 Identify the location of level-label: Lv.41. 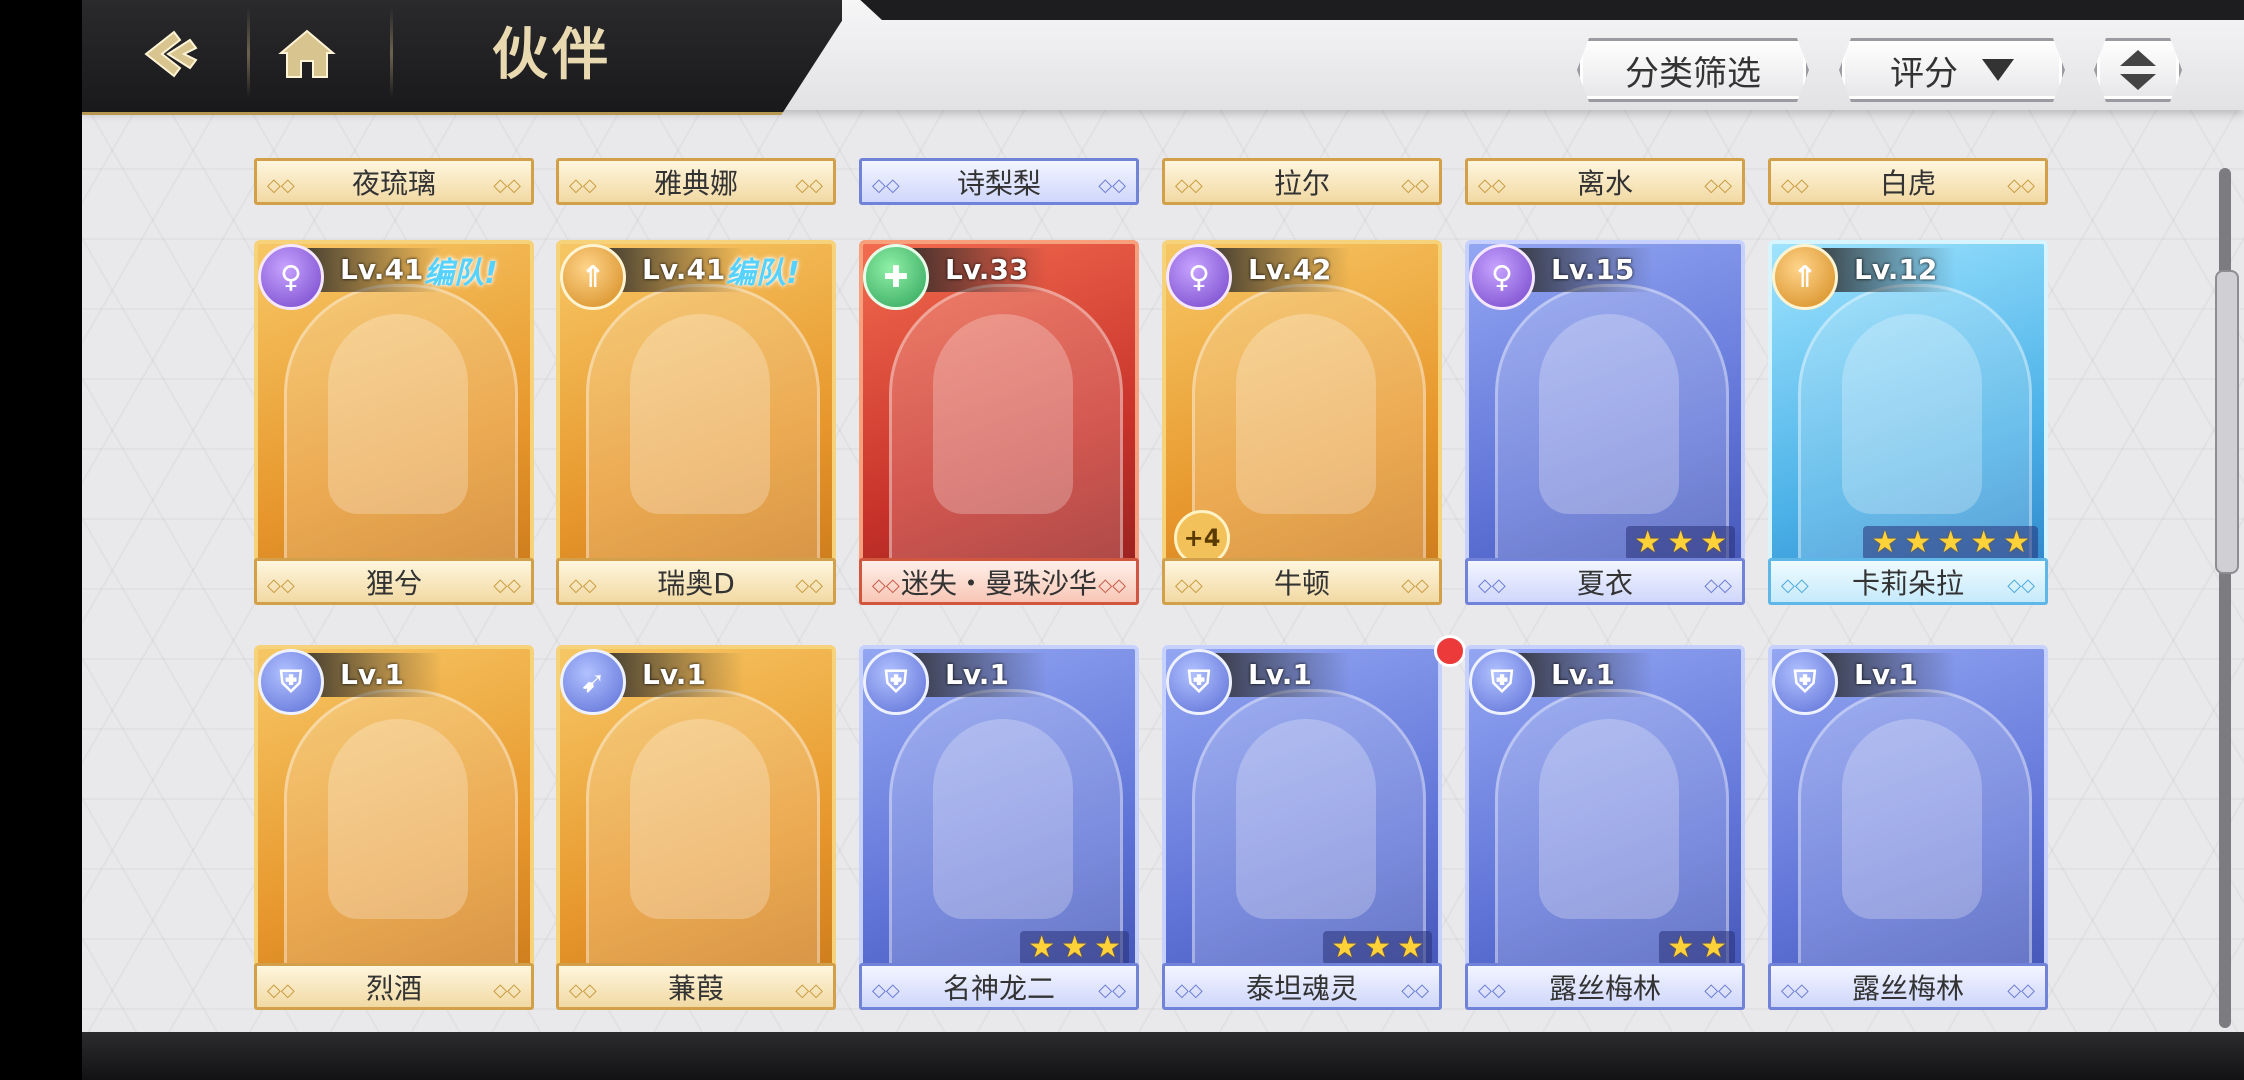
(675, 270).